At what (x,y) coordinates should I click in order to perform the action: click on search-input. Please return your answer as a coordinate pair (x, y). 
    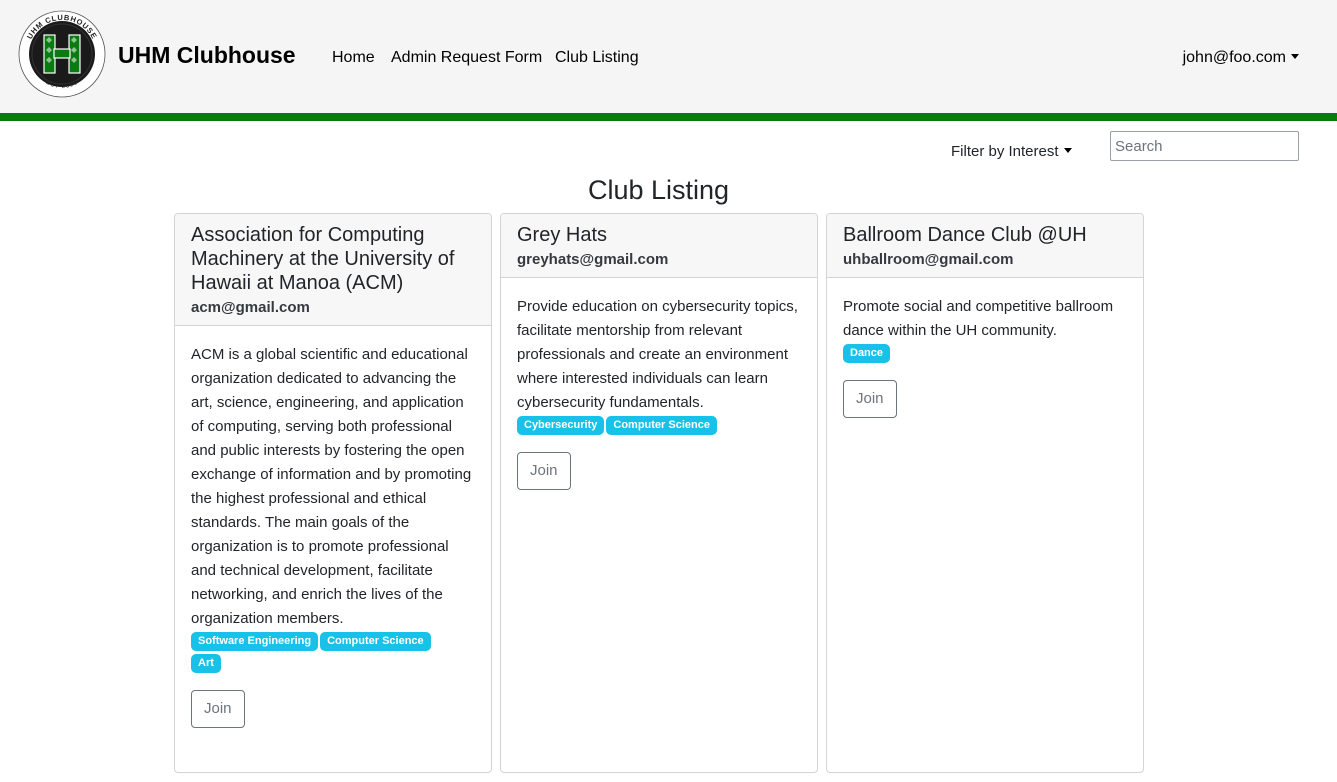
    Looking at the image, I should click on (1204, 146).